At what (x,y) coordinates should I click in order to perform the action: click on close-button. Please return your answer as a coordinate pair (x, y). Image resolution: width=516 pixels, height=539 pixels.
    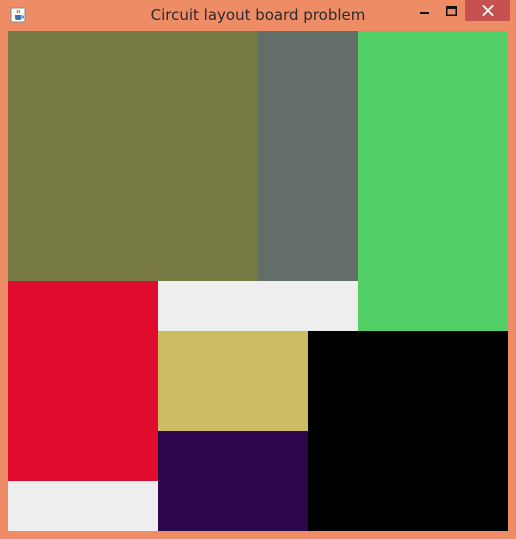
    Looking at the image, I should click on (487, 10).